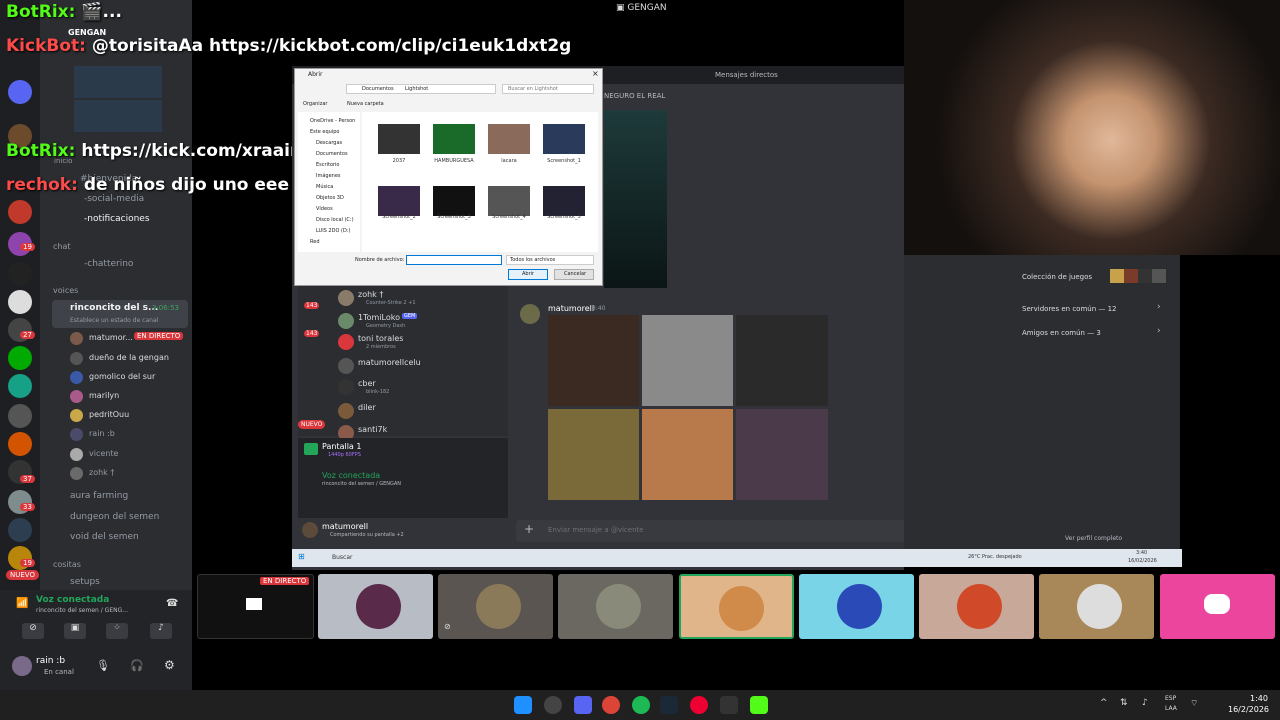  Describe the element at coordinates (324, 209) in the screenshot. I see `tree-item: Vídeos` at that location.